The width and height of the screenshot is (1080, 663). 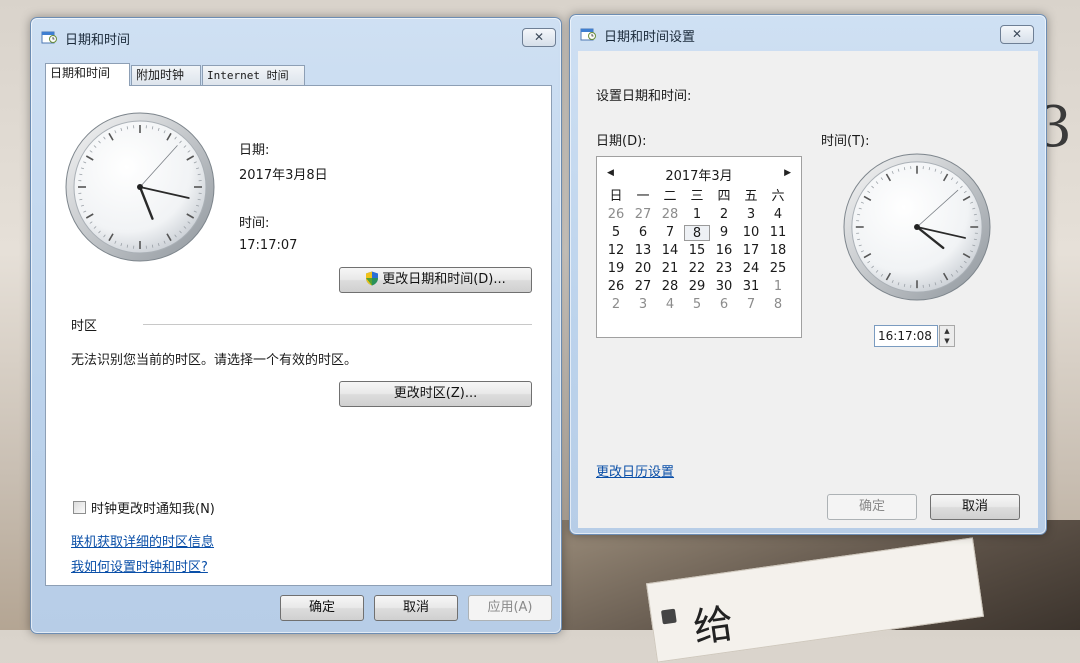 I want to click on calendar-day: 14, so click(x=670, y=251).